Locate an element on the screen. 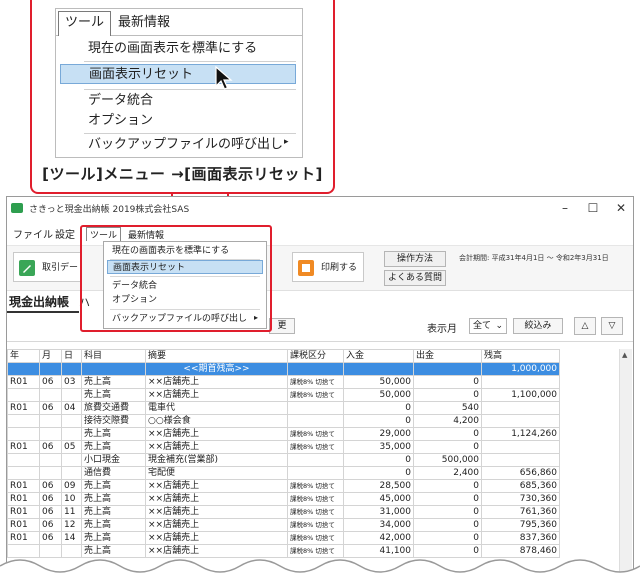  column-header: 摘要 is located at coordinates (216, 356).